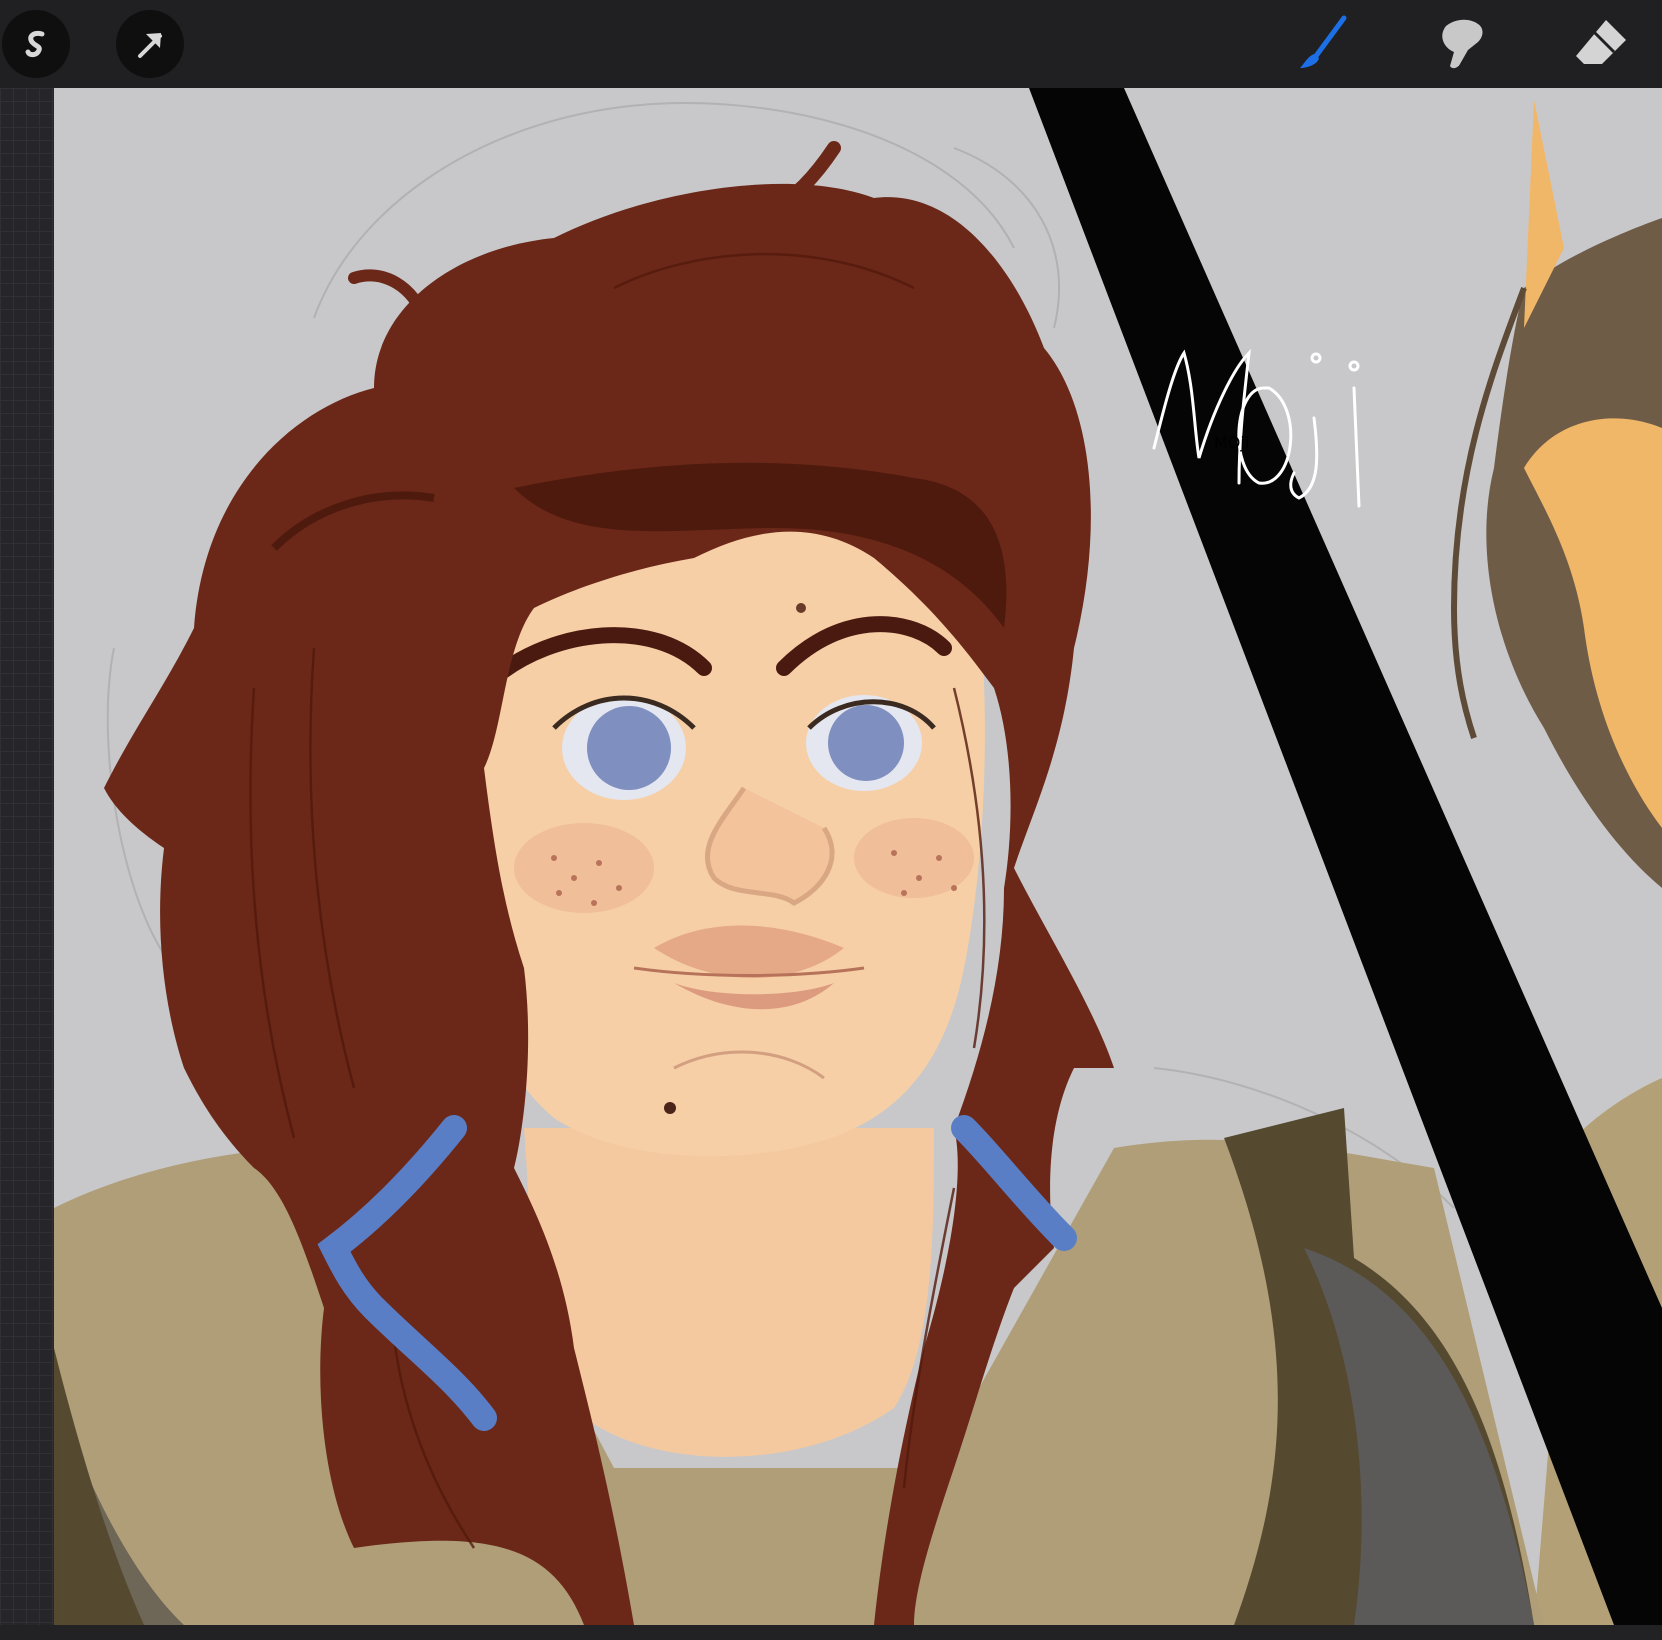 Image resolution: width=1662 pixels, height=1640 pixels. I want to click on smudge-button, so click(1462, 44).